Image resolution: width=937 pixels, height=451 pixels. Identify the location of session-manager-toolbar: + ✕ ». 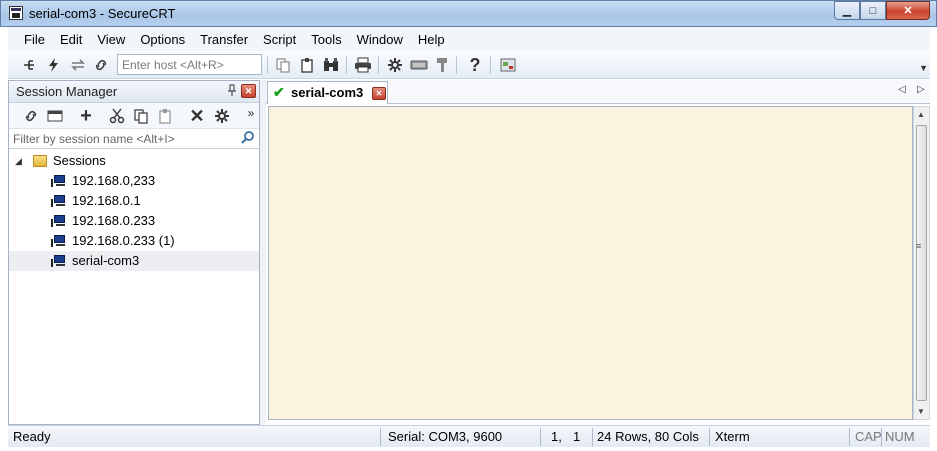
(134, 116).